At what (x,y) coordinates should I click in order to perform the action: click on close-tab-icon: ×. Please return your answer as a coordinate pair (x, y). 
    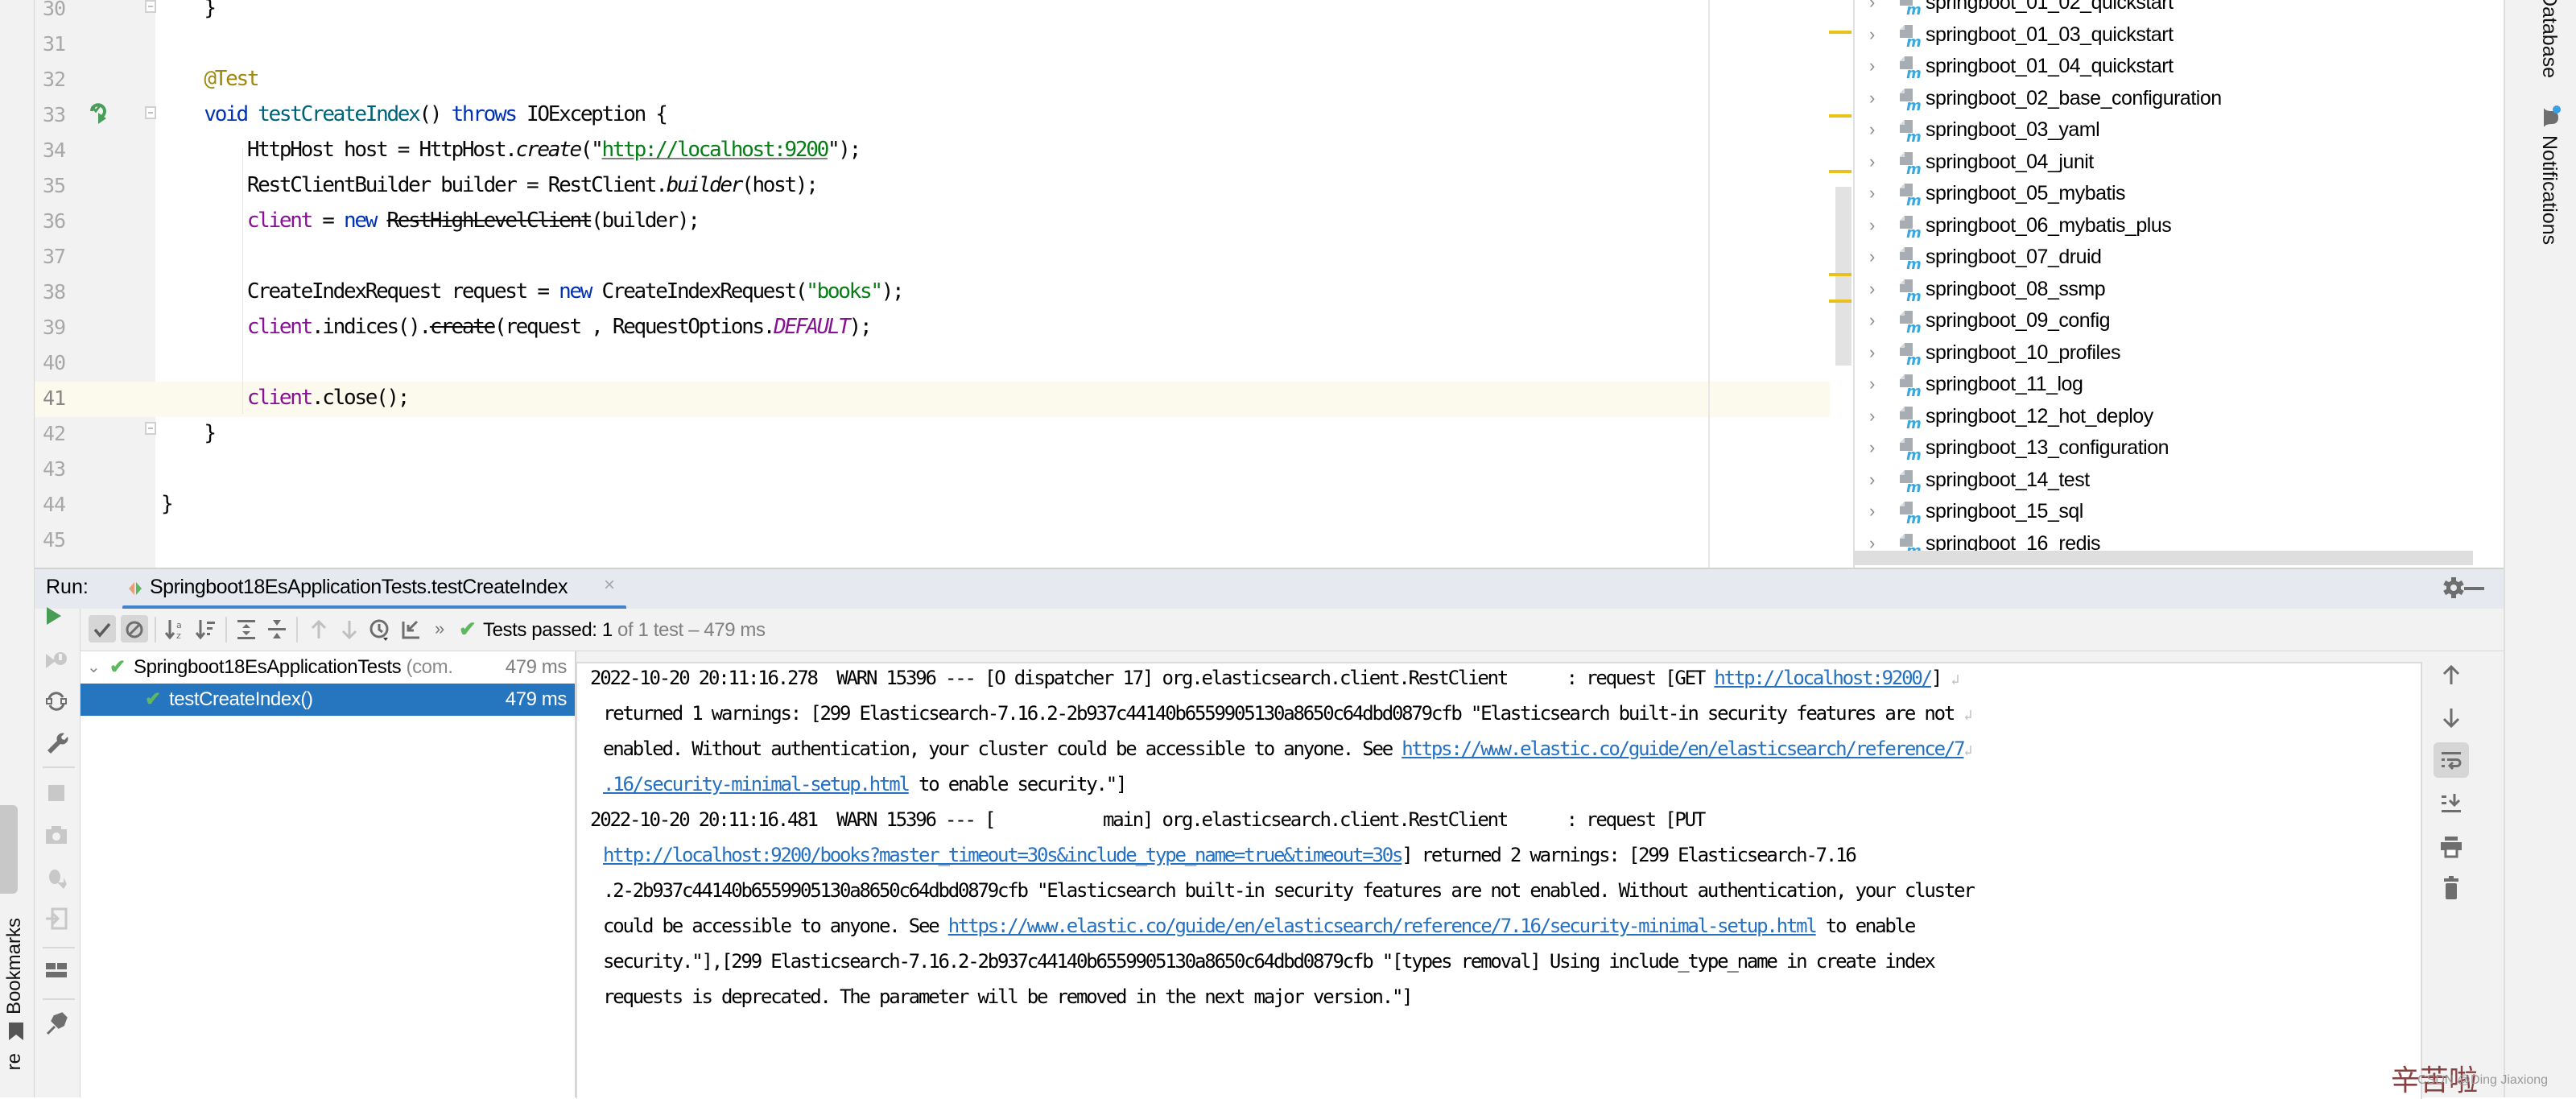
    Looking at the image, I should click on (609, 585).